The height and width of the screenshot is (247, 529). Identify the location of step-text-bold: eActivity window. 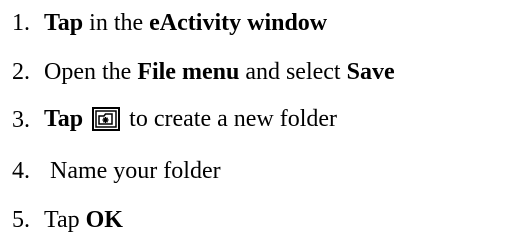
(238, 23).